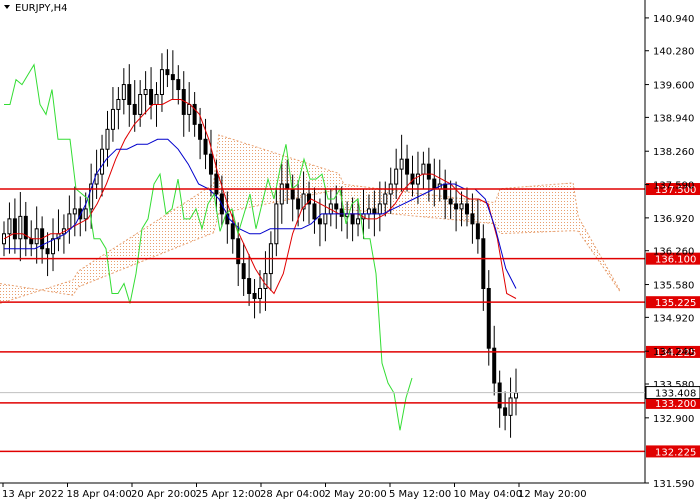 Image resolution: width=700 pixels, height=500 pixels. What do you see at coordinates (488, 494) in the screenshot?
I see `x-tick-label: 10 May 04:00` at bounding box center [488, 494].